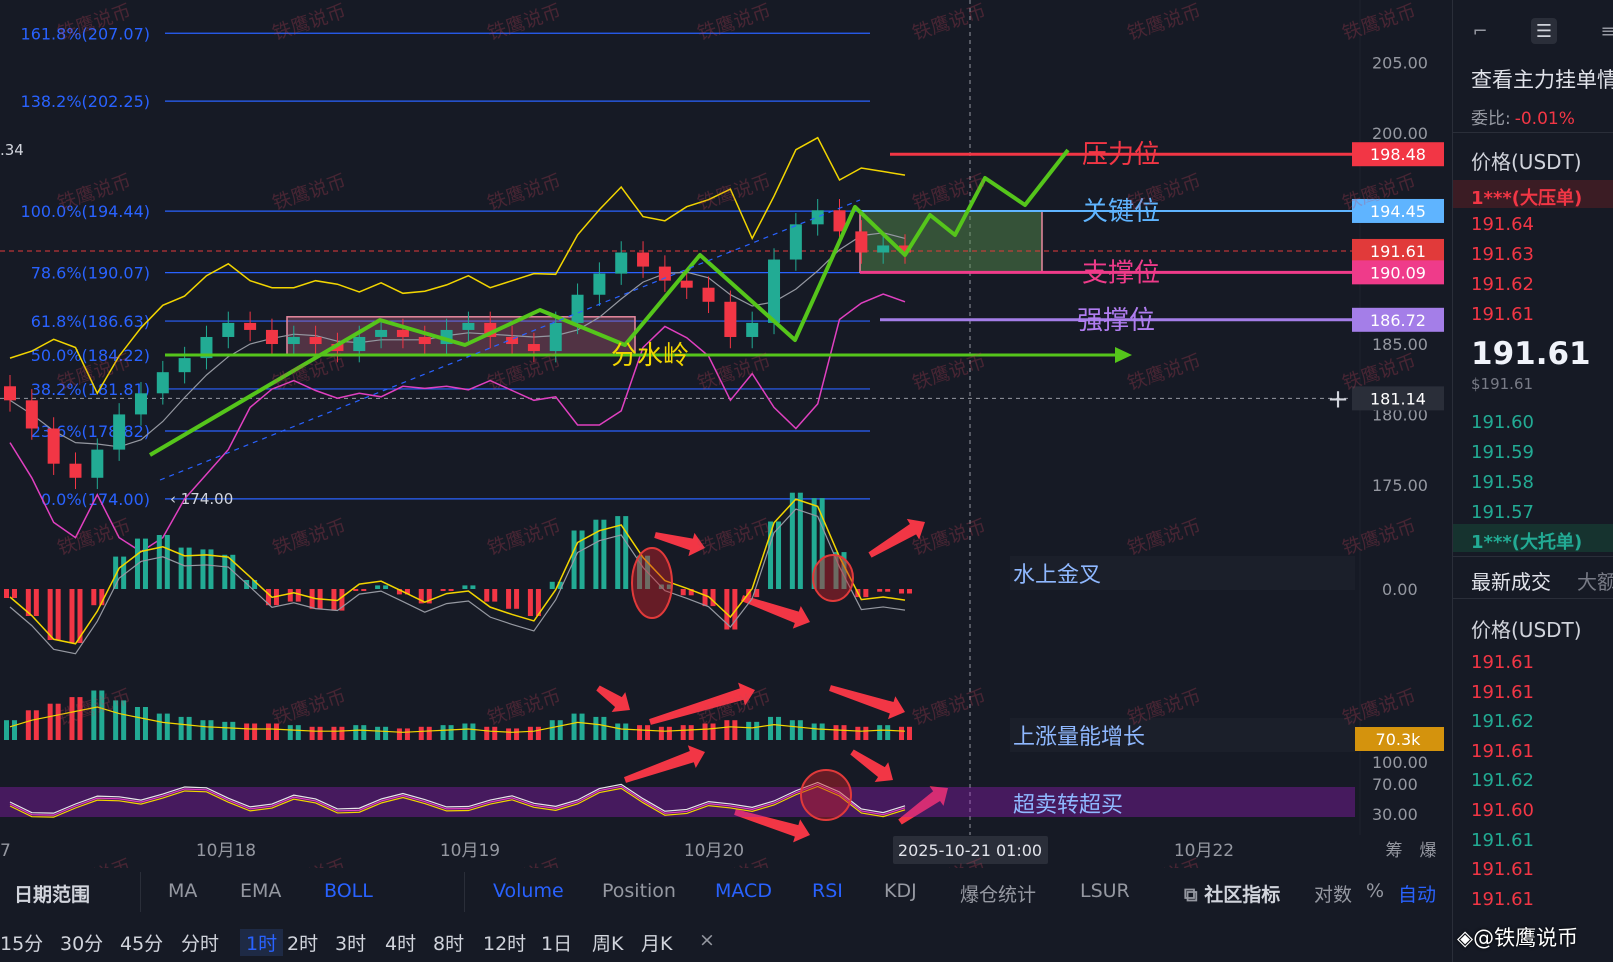  What do you see at coordinates (607, 942) in the screenshot?
I see `interval-11: 周K` at bounding box center [607, 942].